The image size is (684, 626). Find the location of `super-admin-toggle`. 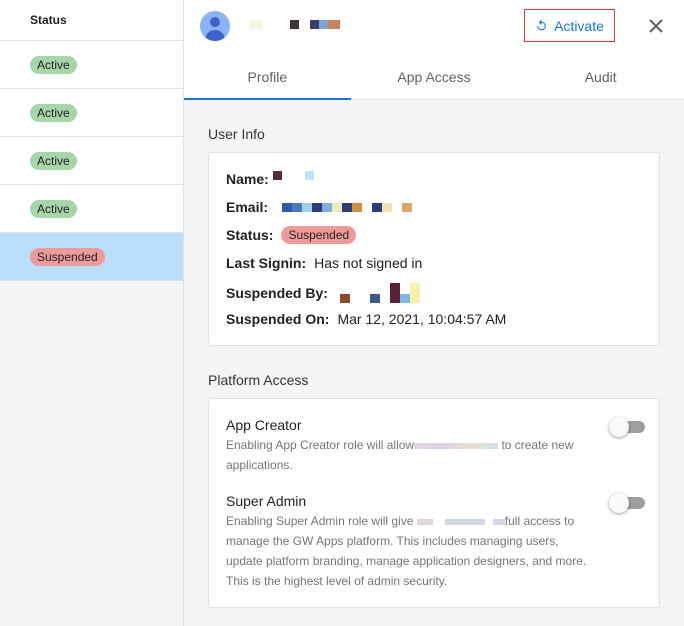

super-admin-toggle is located at coordinates (627, 503).